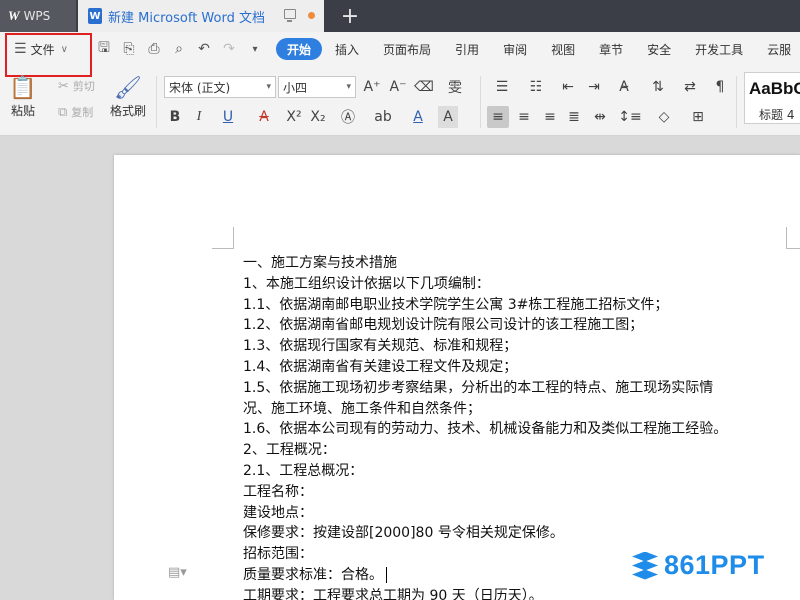 Image resolution: width=800 pixels, height=600 pixels. What do you see at coordinates (14, 15) in the screenshot?
I see `wps-logo-icon: W` at bounding box center [14, 15].